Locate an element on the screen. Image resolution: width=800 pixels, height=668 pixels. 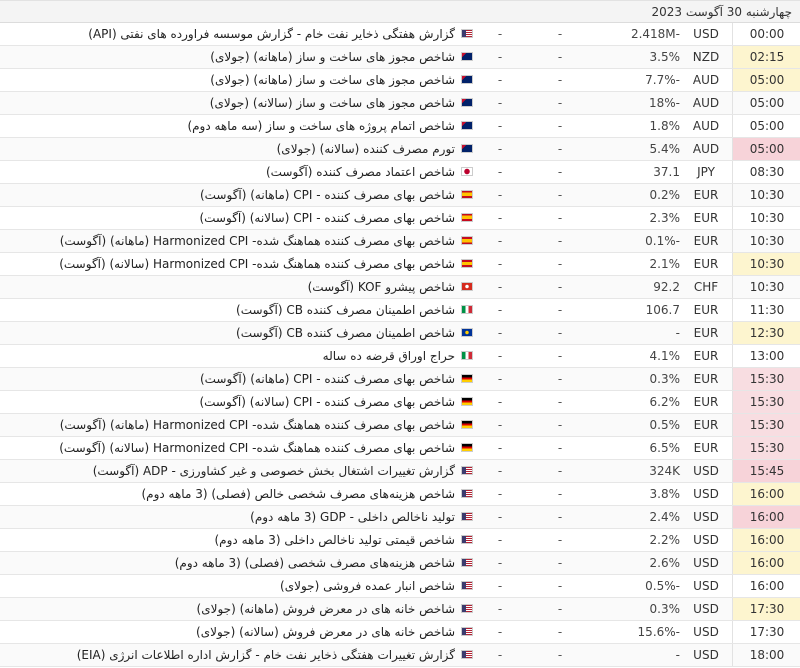
event-time: 12:30 is located at coordinates (766, 333).